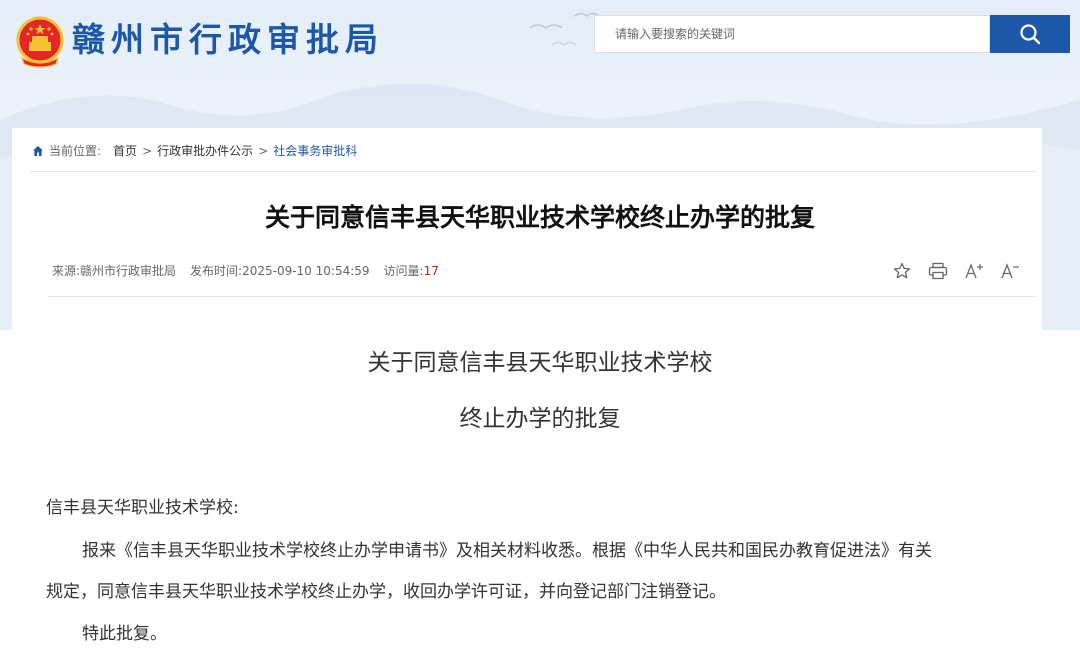  I want to click on document-title-line-1: 关于同意信丰县天华职业技术学校, so click(540, 363).